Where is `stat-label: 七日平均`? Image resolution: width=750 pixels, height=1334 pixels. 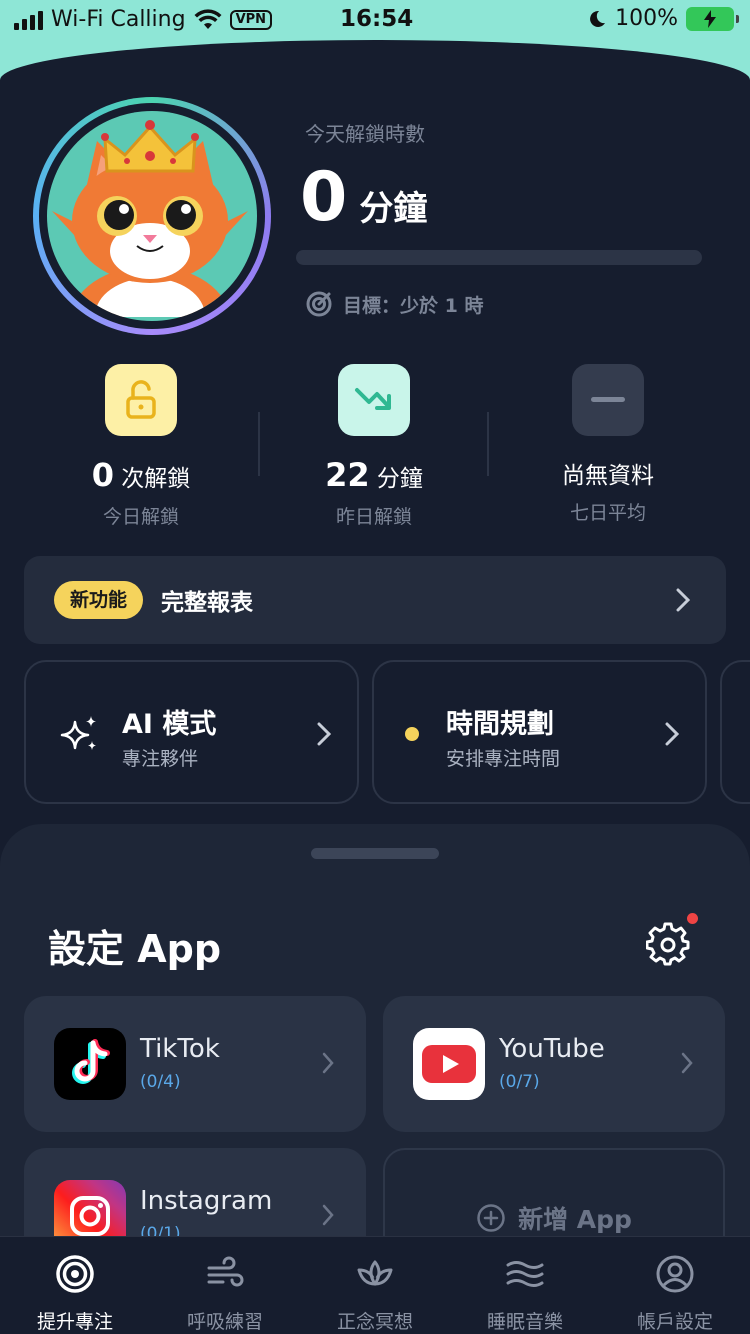 stat-label: 七日平均 is located at coordinates (607, 513).